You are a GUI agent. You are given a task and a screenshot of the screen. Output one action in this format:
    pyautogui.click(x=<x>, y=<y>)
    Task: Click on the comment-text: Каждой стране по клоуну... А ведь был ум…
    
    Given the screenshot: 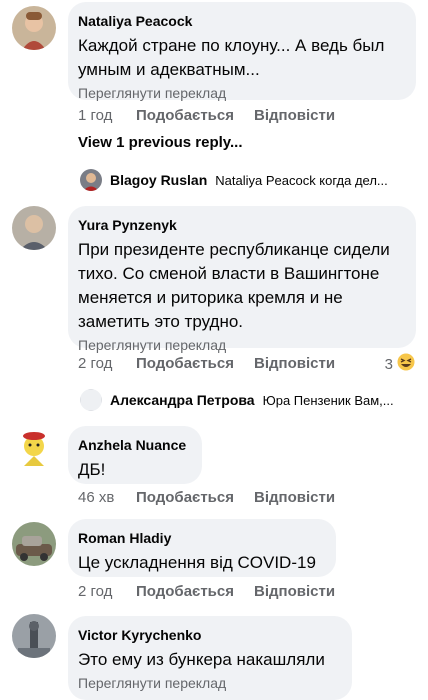 What is the action you would take?
    pyautogui.click(x=231, y=57)
    